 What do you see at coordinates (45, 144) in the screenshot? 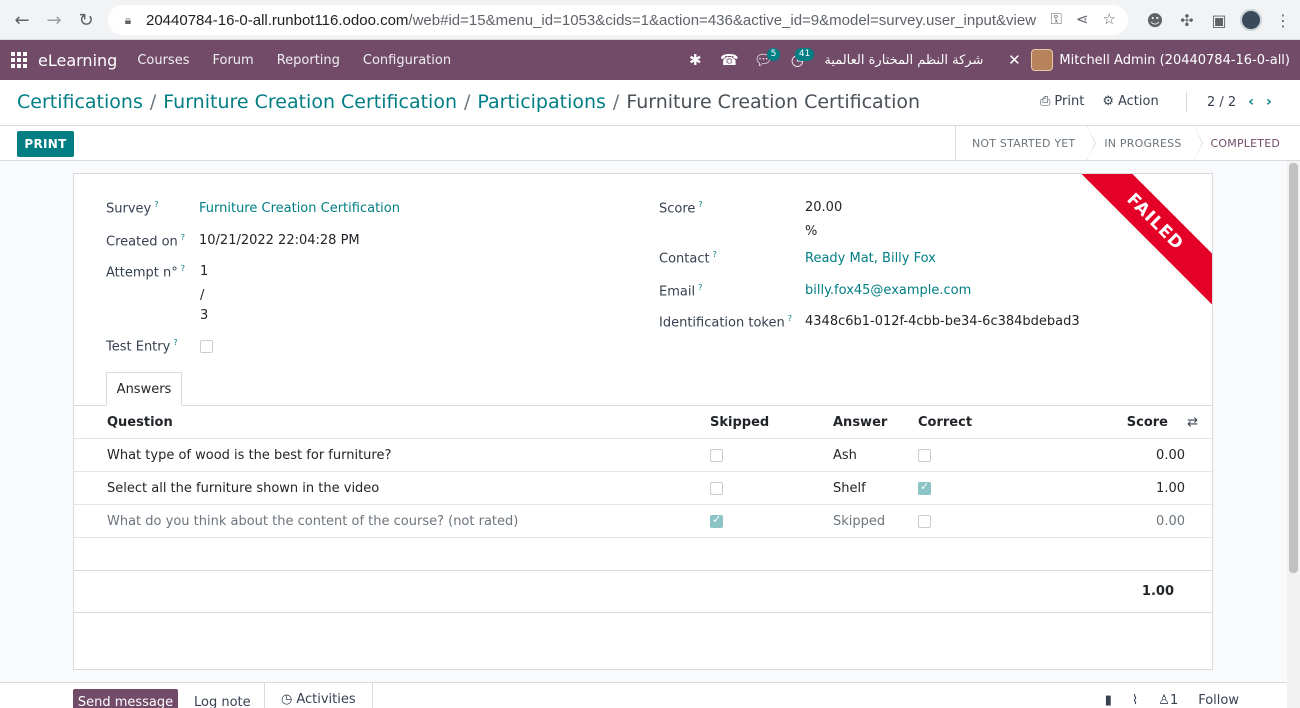
I see `print-button: PRINT` at bounding box center [45, 144].